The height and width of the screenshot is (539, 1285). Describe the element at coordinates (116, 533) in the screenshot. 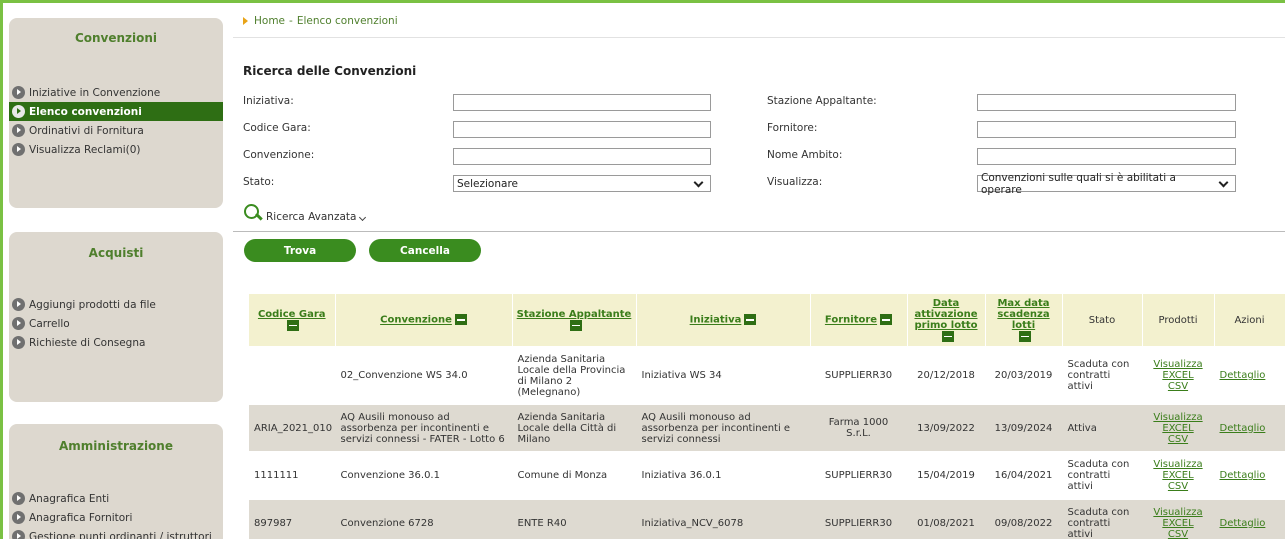

I see `sidebar-item-punti-ordinanti: Gestione punti ordinanti / istruttori` at that location.